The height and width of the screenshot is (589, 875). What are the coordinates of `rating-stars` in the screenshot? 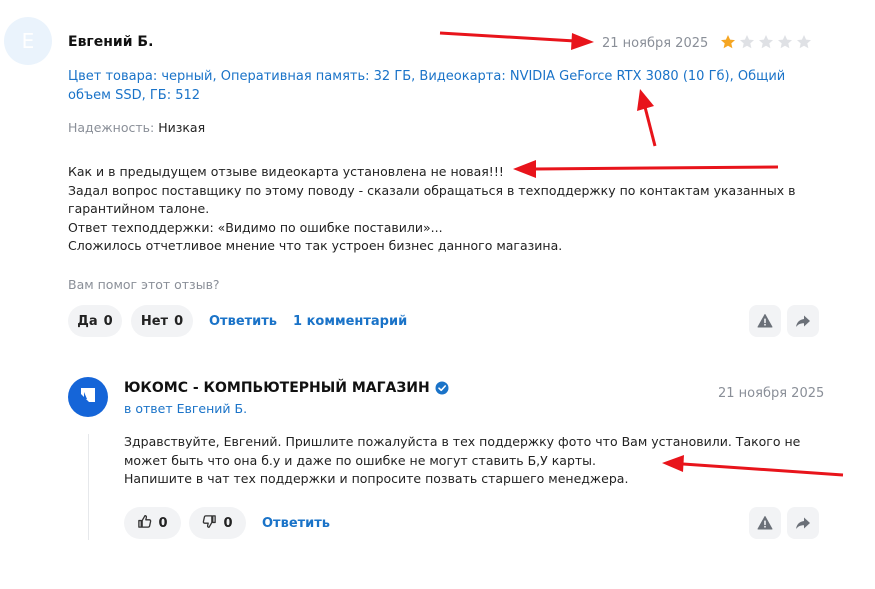 It's located at (766, 42).